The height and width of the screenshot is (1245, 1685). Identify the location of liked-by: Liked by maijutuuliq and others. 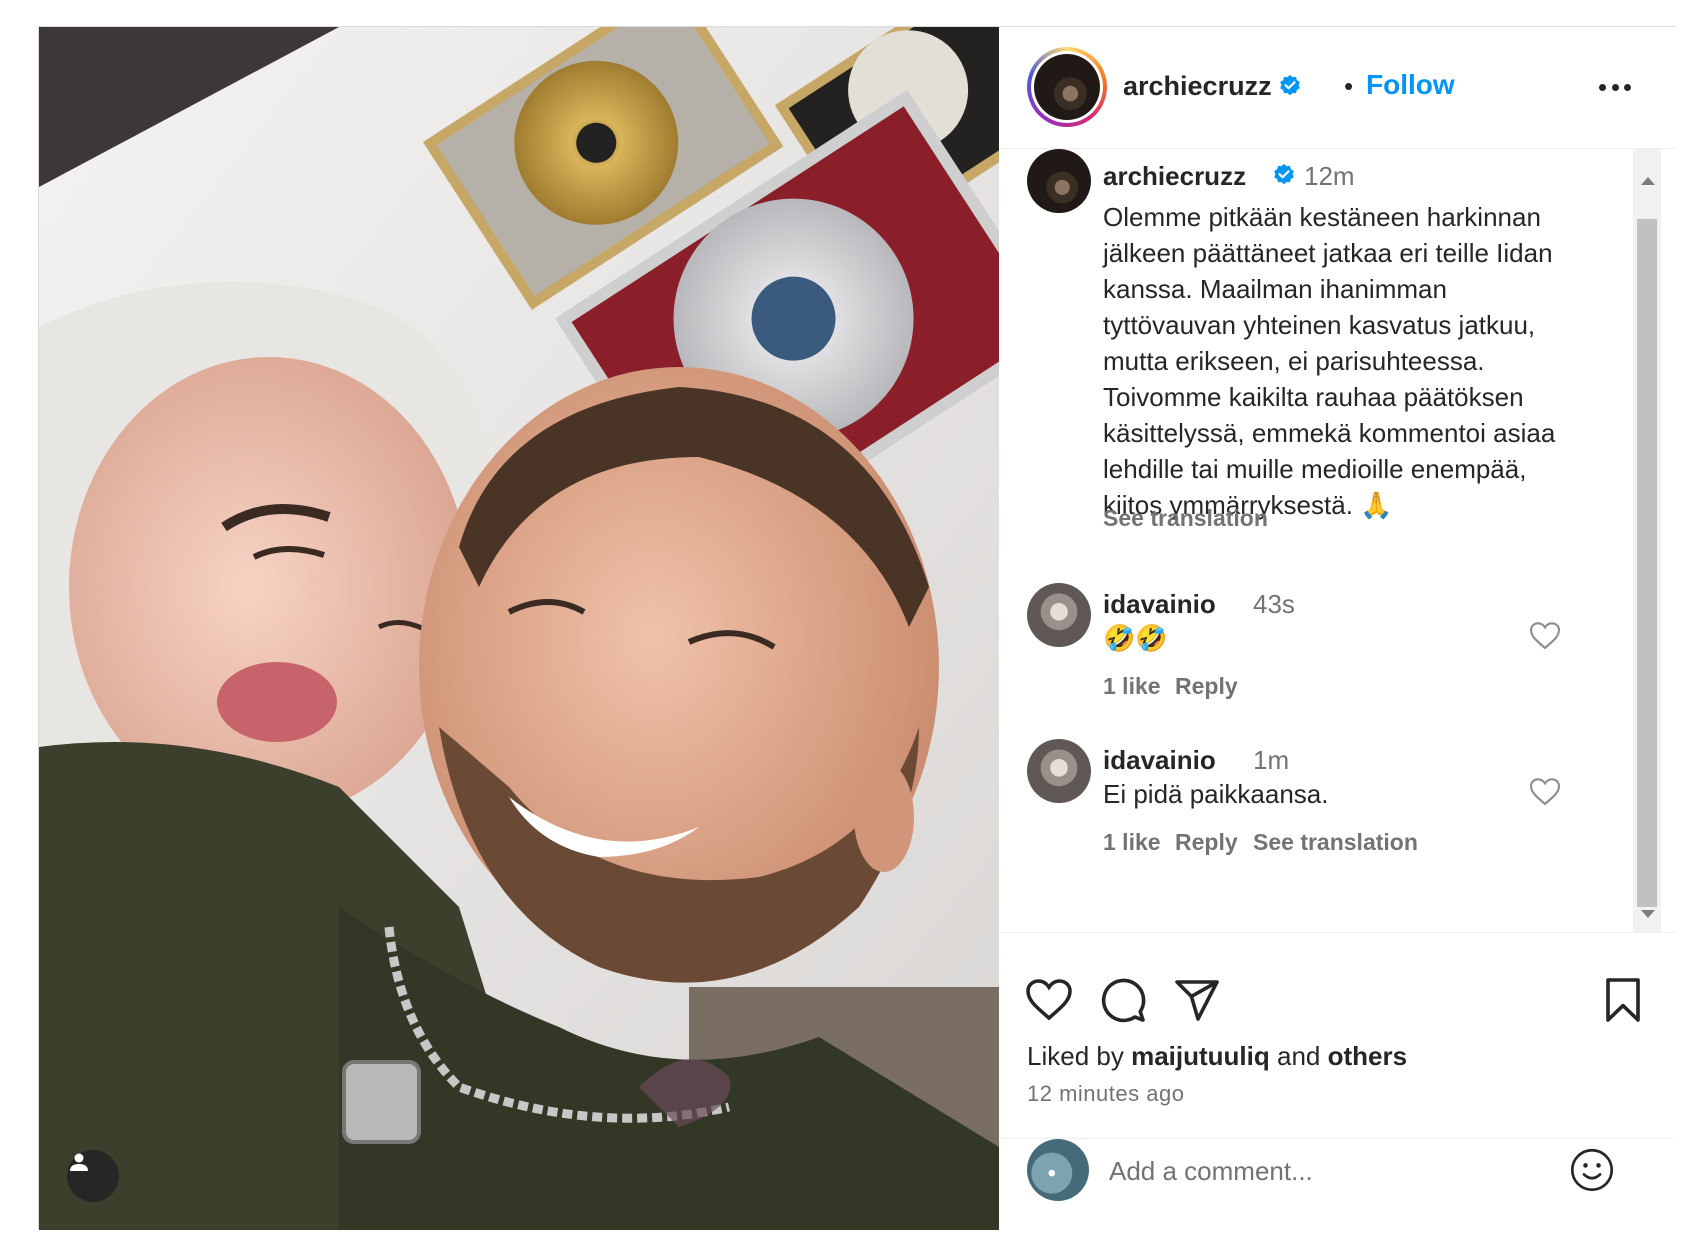
(1217, 1056).